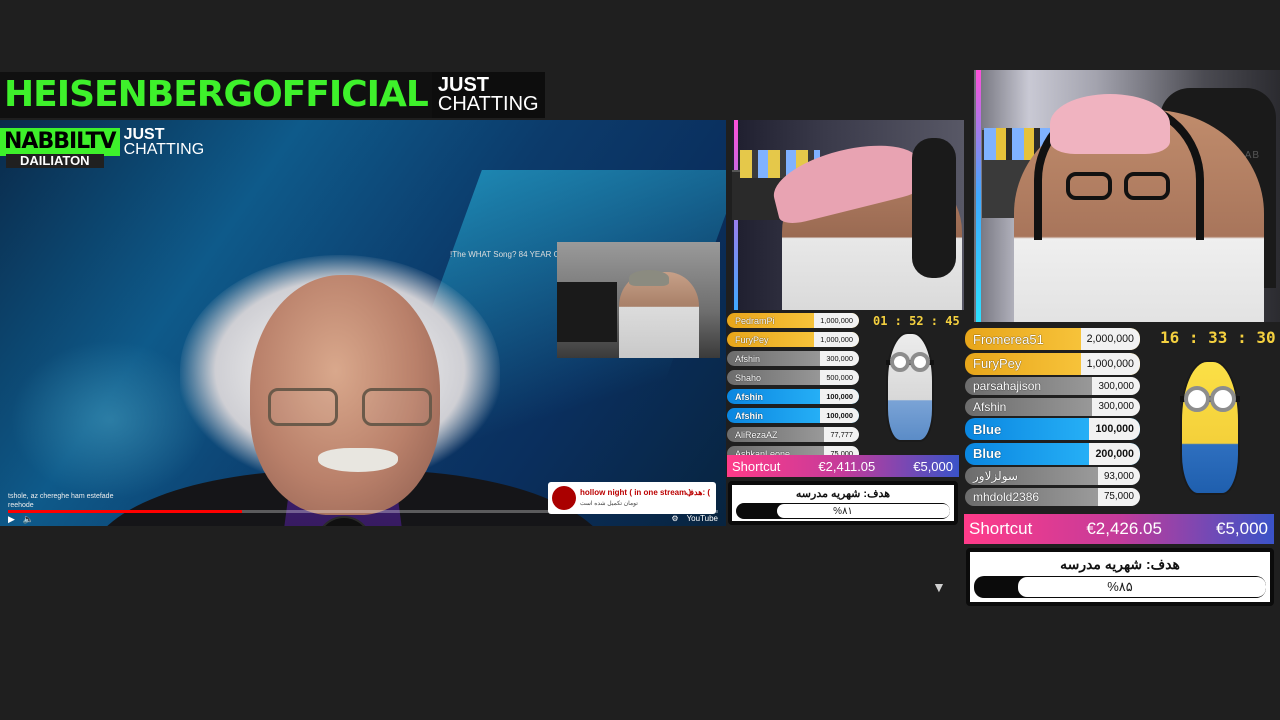  Describe the element at coordinates (793, 320) in the screenshot. I see `leaderboard-row: PedramPi 1,000,000` at that location.